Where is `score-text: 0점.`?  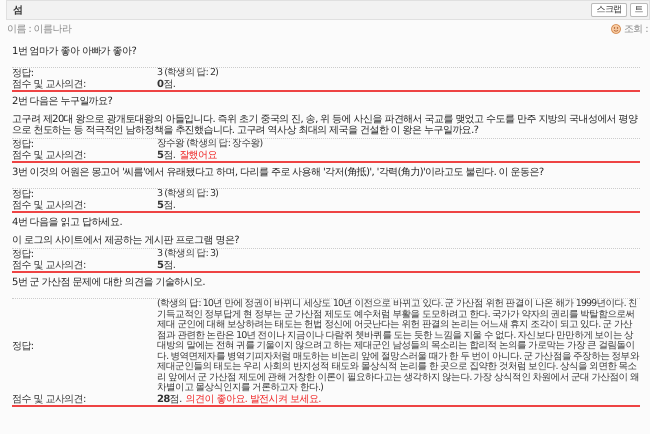 score-text: 0점. is located at coordinates (166, 84).